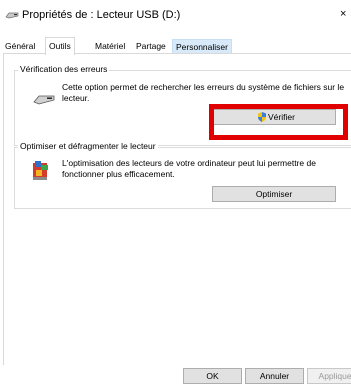 The width and height of the screenshot is (351, 385). What do you see at coordinates (110, 46) in the screenshot?
I see `tab-hardware: Matériel` at bounding box center [110, 46].